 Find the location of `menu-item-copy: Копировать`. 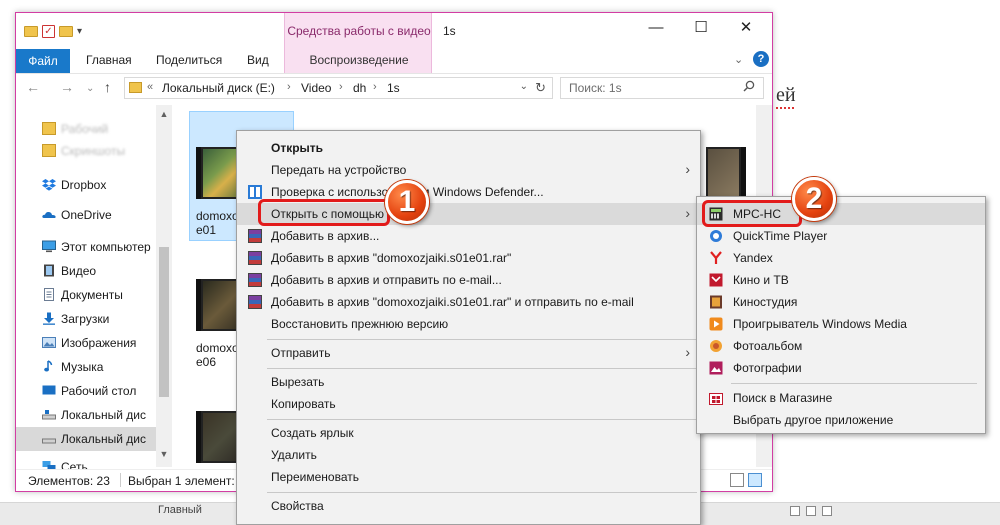

menu-item-copy: Копировать is located at coordinates (468, 404).